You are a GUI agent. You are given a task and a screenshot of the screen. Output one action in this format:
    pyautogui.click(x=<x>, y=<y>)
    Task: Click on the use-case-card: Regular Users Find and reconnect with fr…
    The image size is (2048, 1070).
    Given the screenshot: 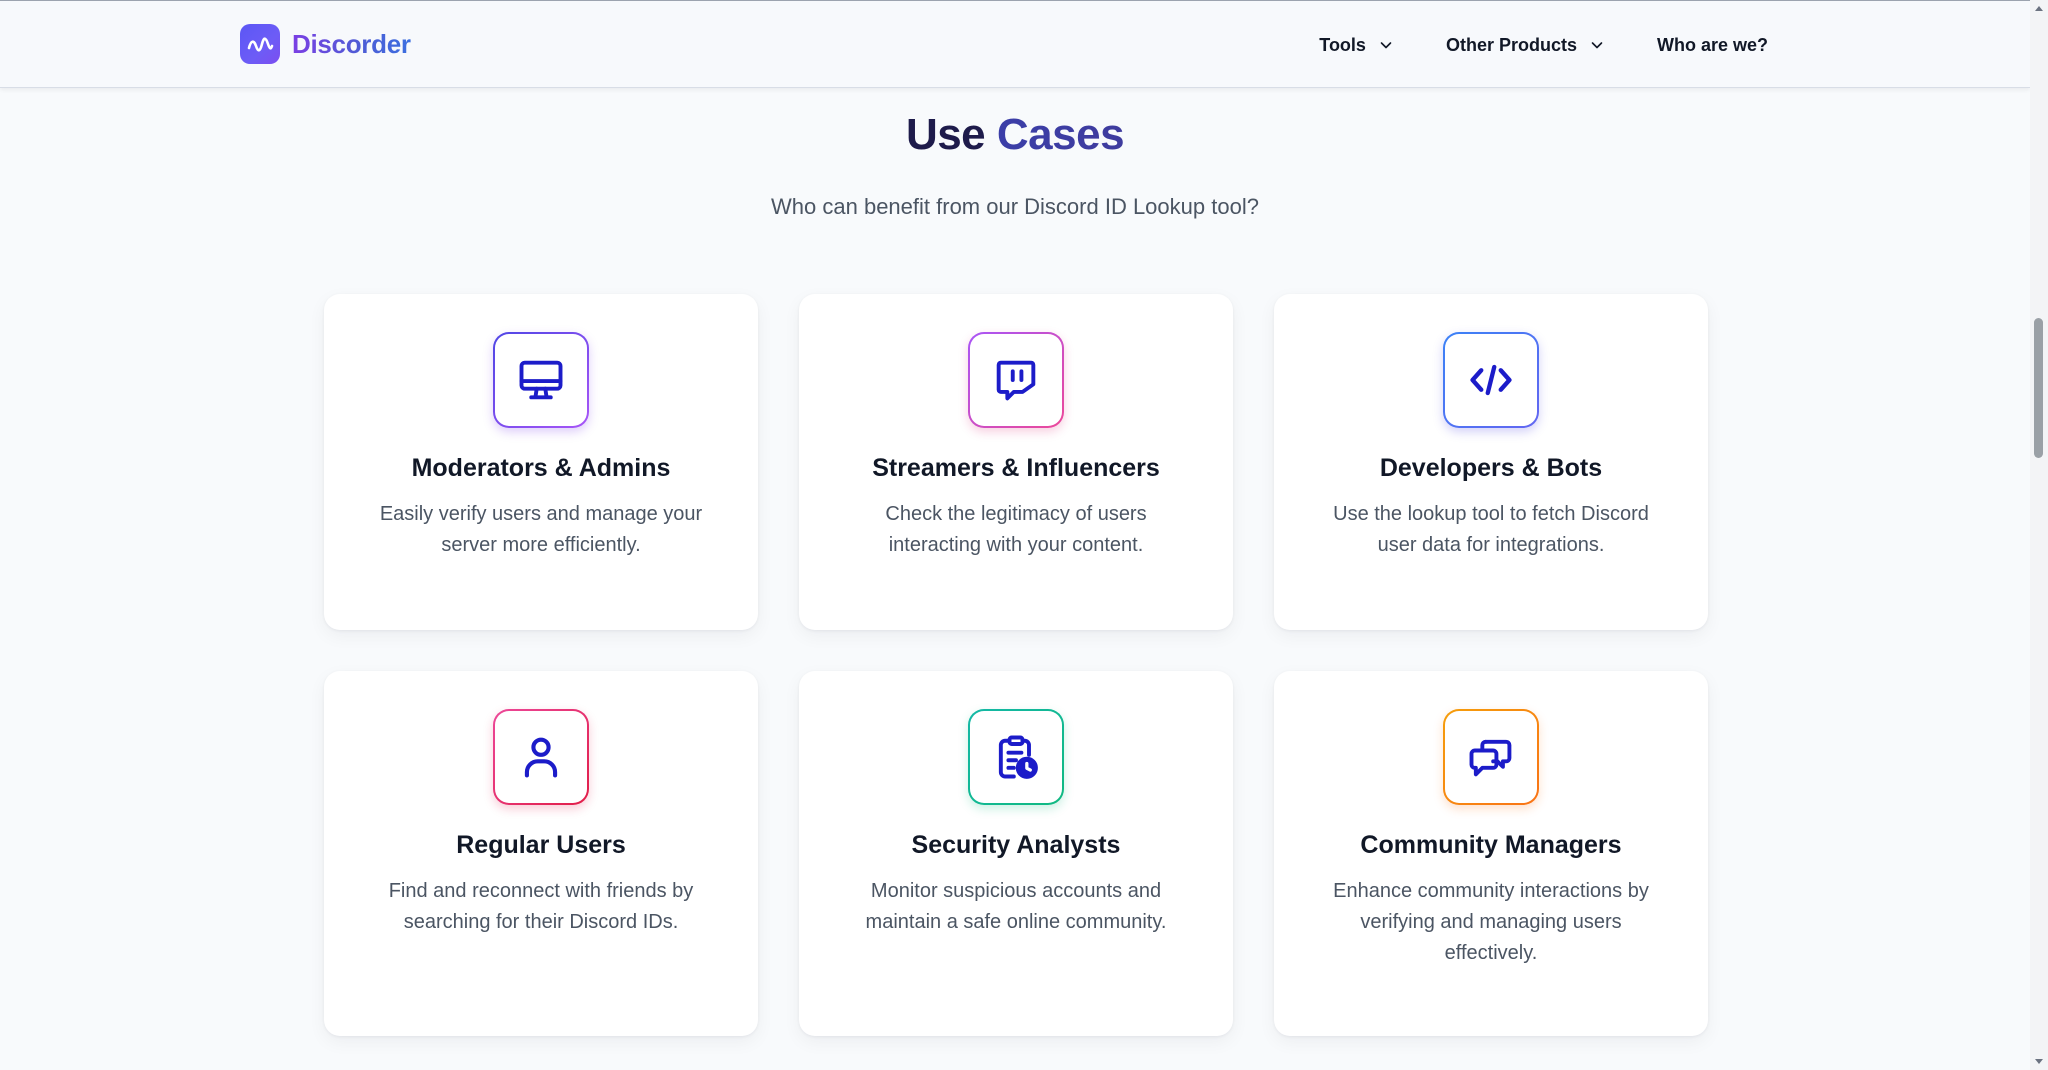 What is the action you would take?
    pyautogui.click(x=541, y=853)
    